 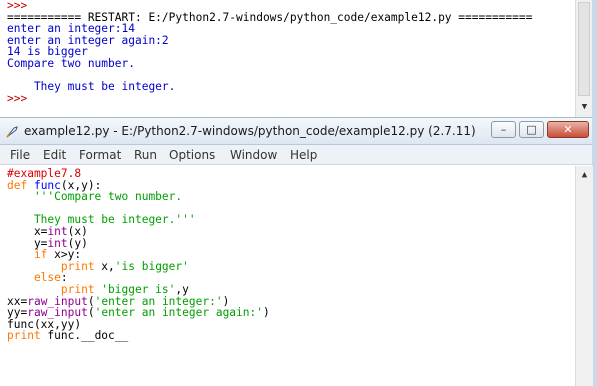 I want to click on menu-bar: File Edit Format Run Options Window Help, so click(x=296, y=155).